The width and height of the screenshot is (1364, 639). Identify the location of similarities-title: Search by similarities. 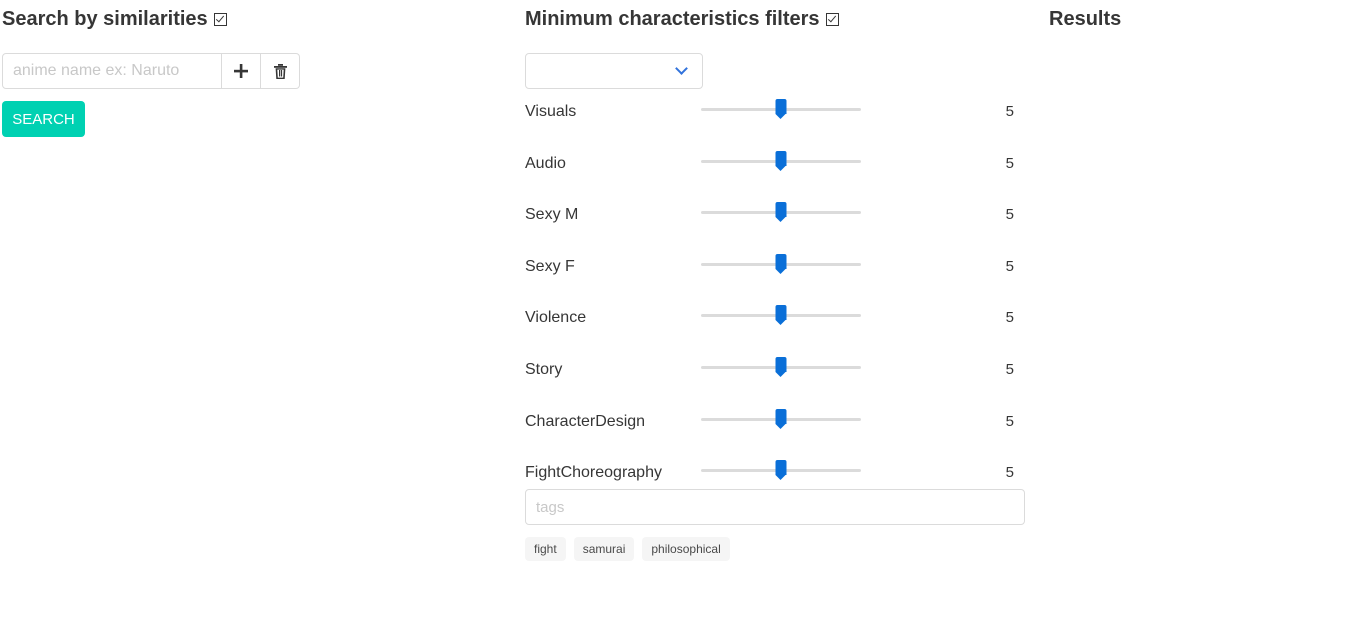
(105, 19).